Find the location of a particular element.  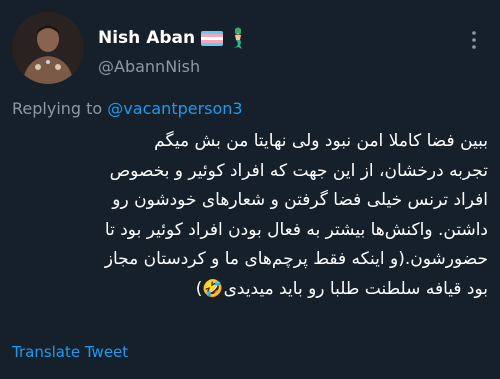

more-dots-icon is located at coordinates (474, 40).